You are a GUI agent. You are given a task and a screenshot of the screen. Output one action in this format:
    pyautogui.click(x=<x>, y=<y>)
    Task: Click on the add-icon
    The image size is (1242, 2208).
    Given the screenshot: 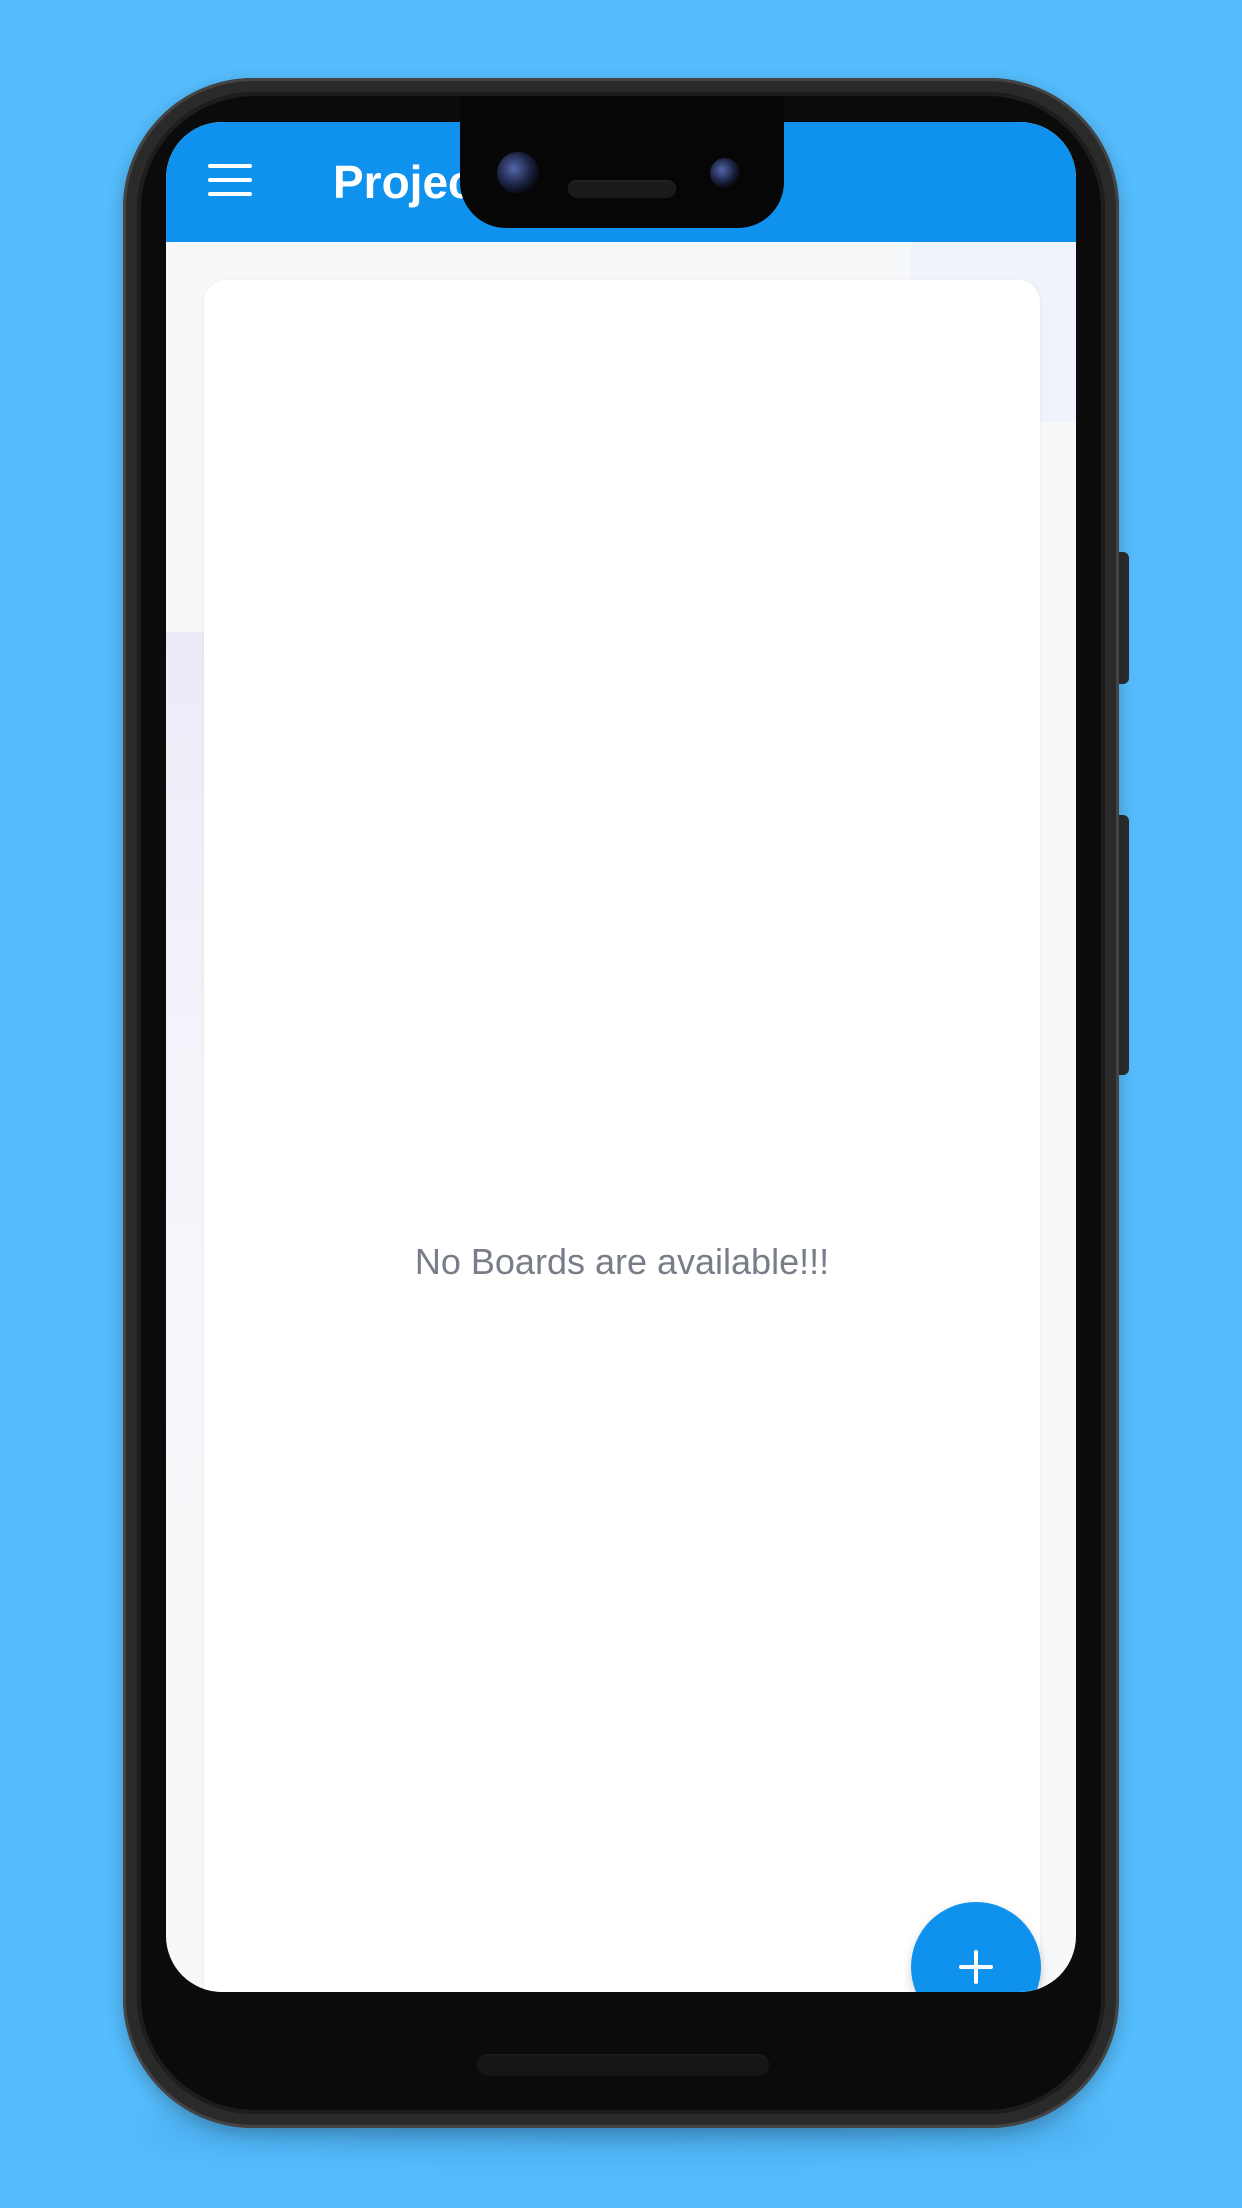 What is the action you would take?
    pyautogui.click(x=976, y=1967)
    